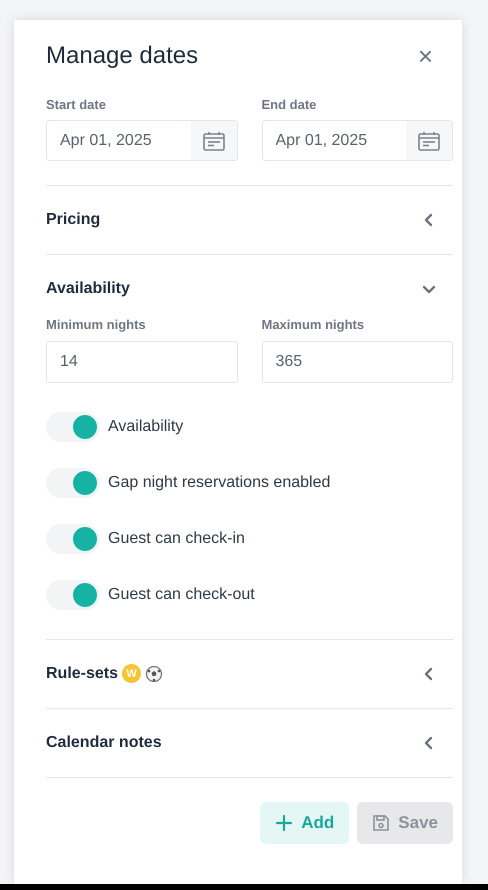  I want to click on close-button: ×, so click(425, 56).